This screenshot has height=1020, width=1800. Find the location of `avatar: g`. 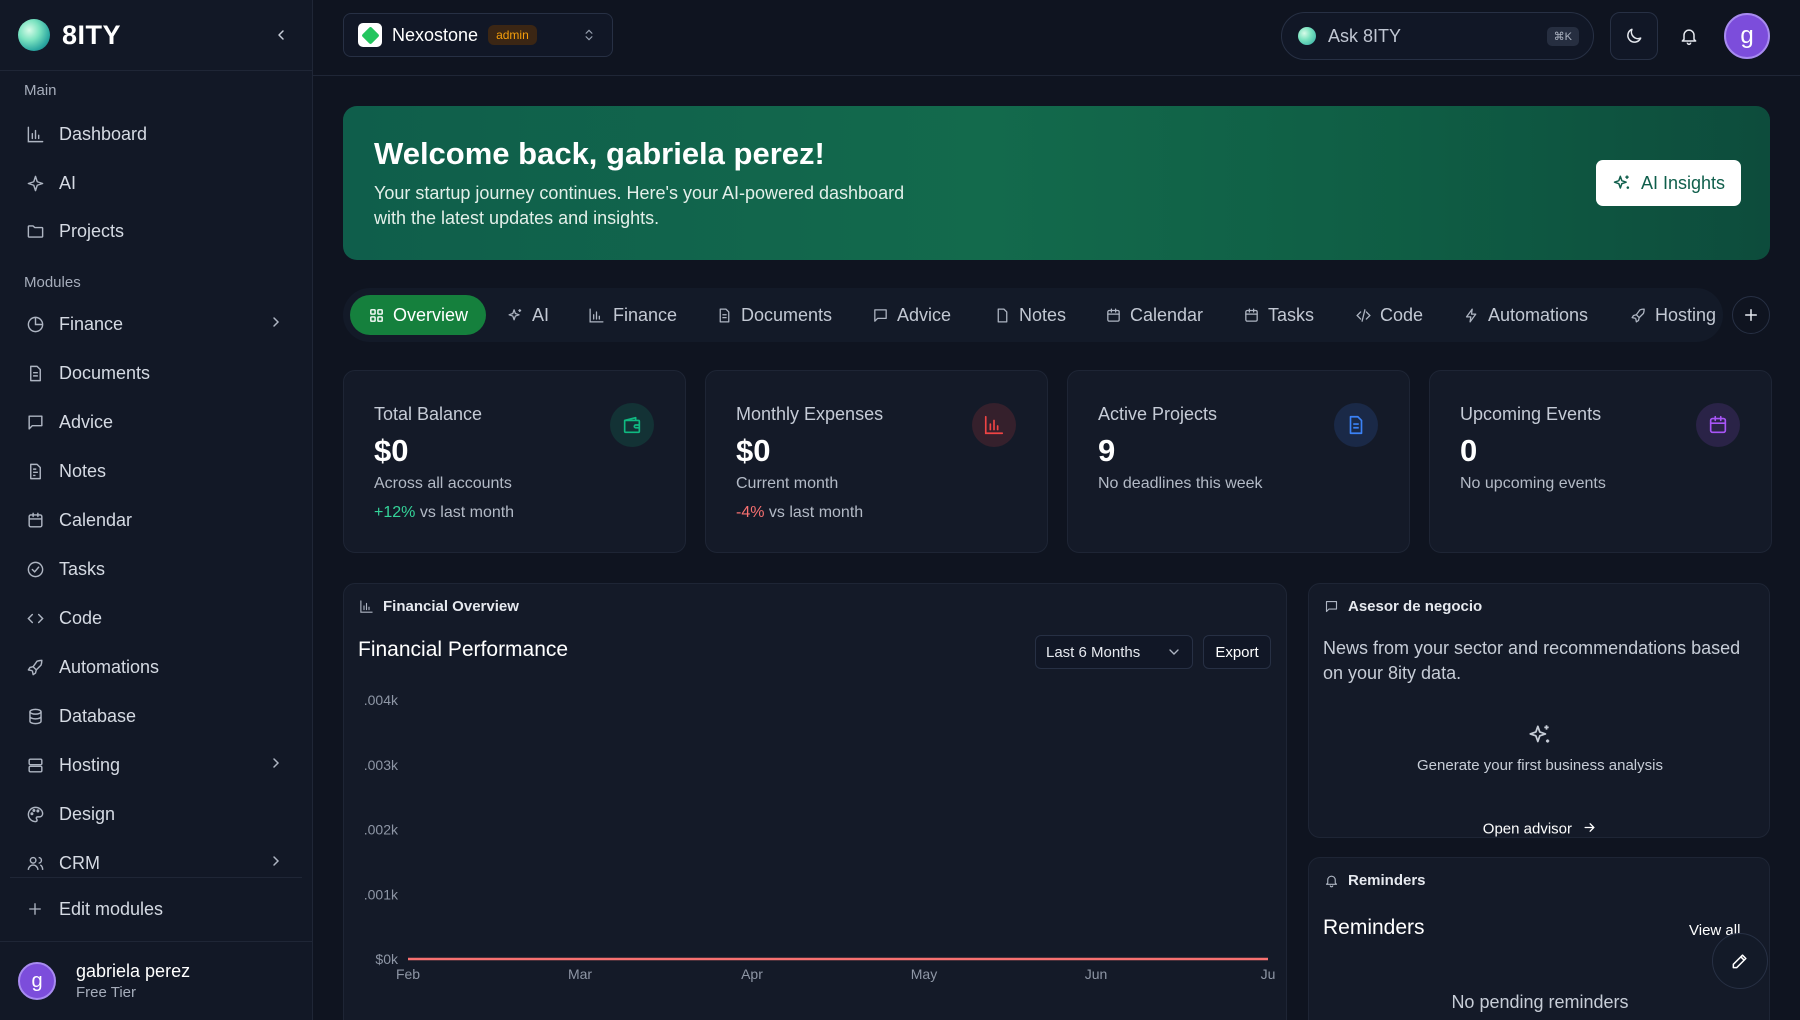

avatar: g is located at coordinates (37, 981).